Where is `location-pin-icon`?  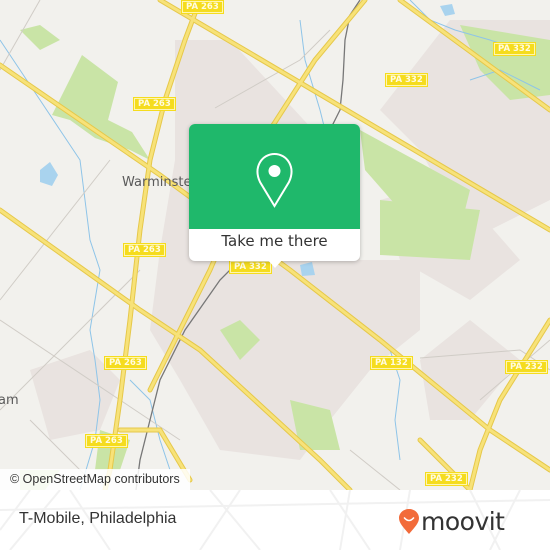 location-pin-icon is located at coordinates (274, 180).